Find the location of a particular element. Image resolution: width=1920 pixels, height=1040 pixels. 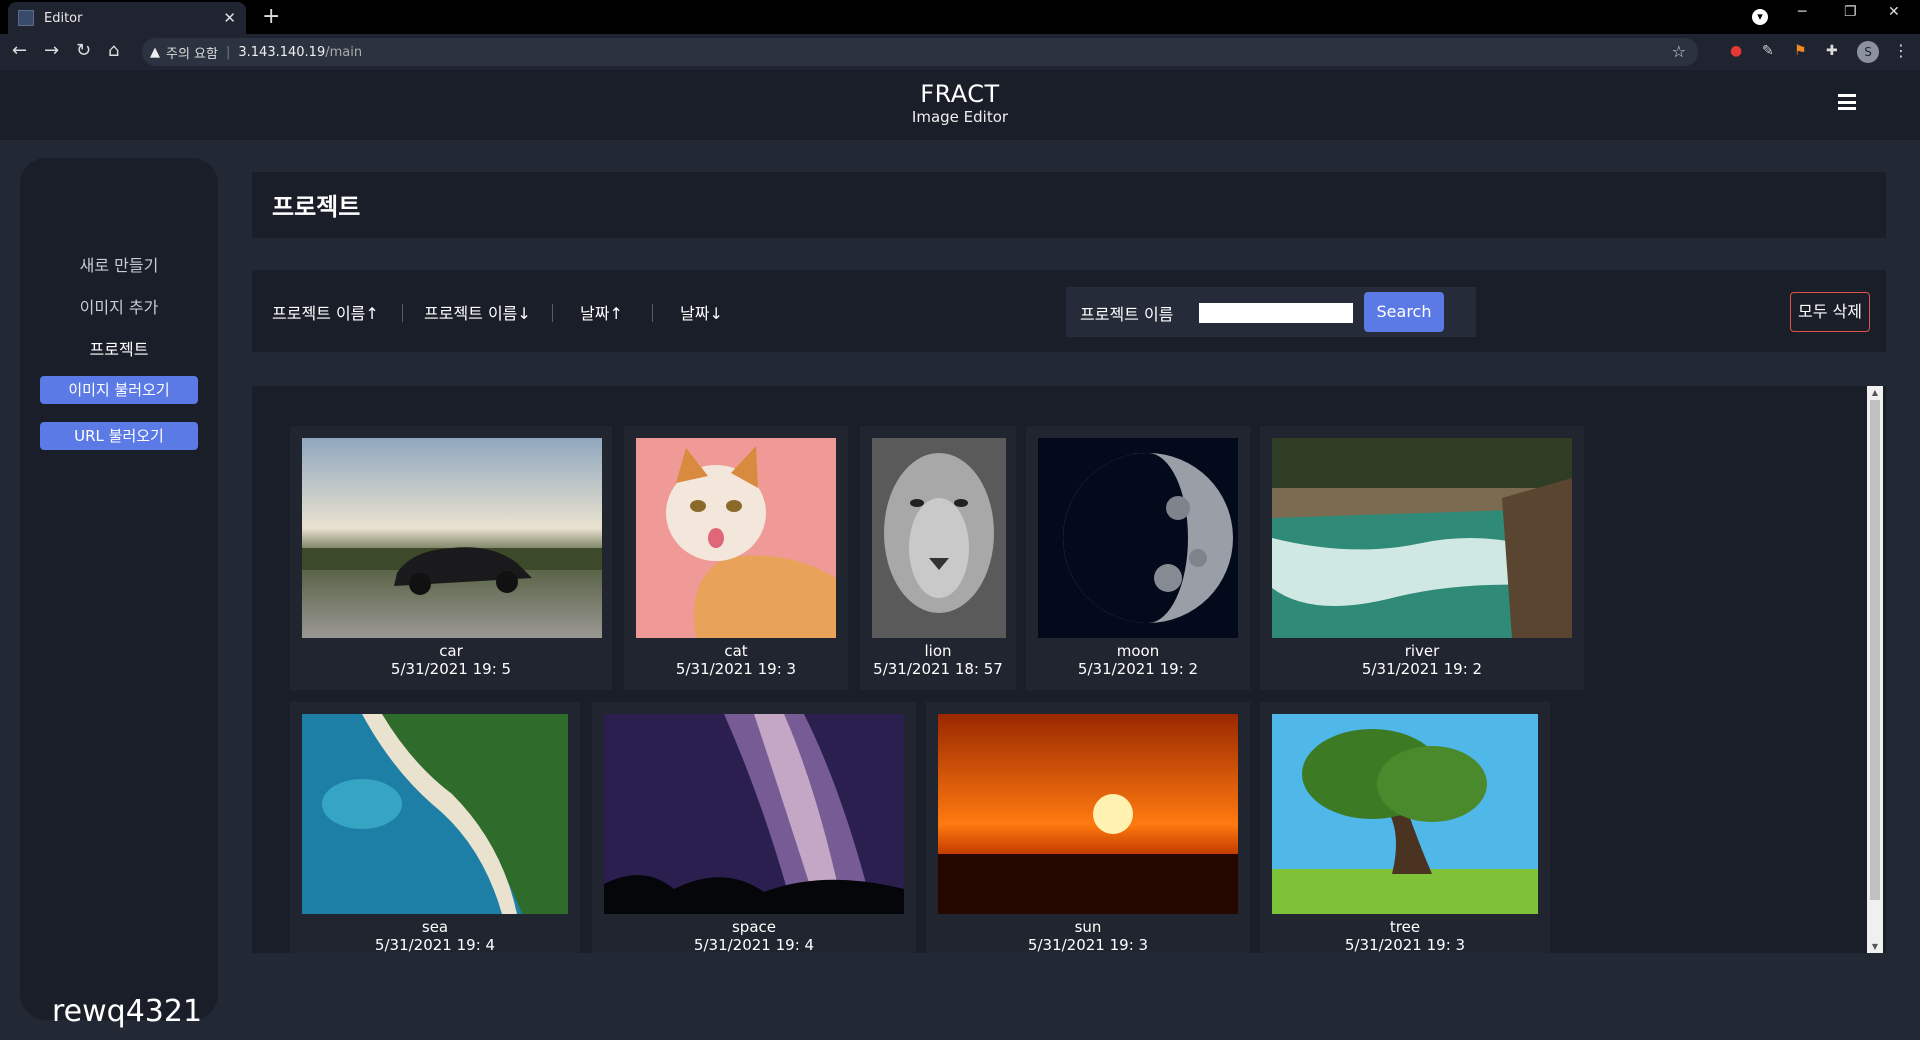

project-card-sea: sea 5/31/2021 19: 4 is located at coordinates (435, 827).